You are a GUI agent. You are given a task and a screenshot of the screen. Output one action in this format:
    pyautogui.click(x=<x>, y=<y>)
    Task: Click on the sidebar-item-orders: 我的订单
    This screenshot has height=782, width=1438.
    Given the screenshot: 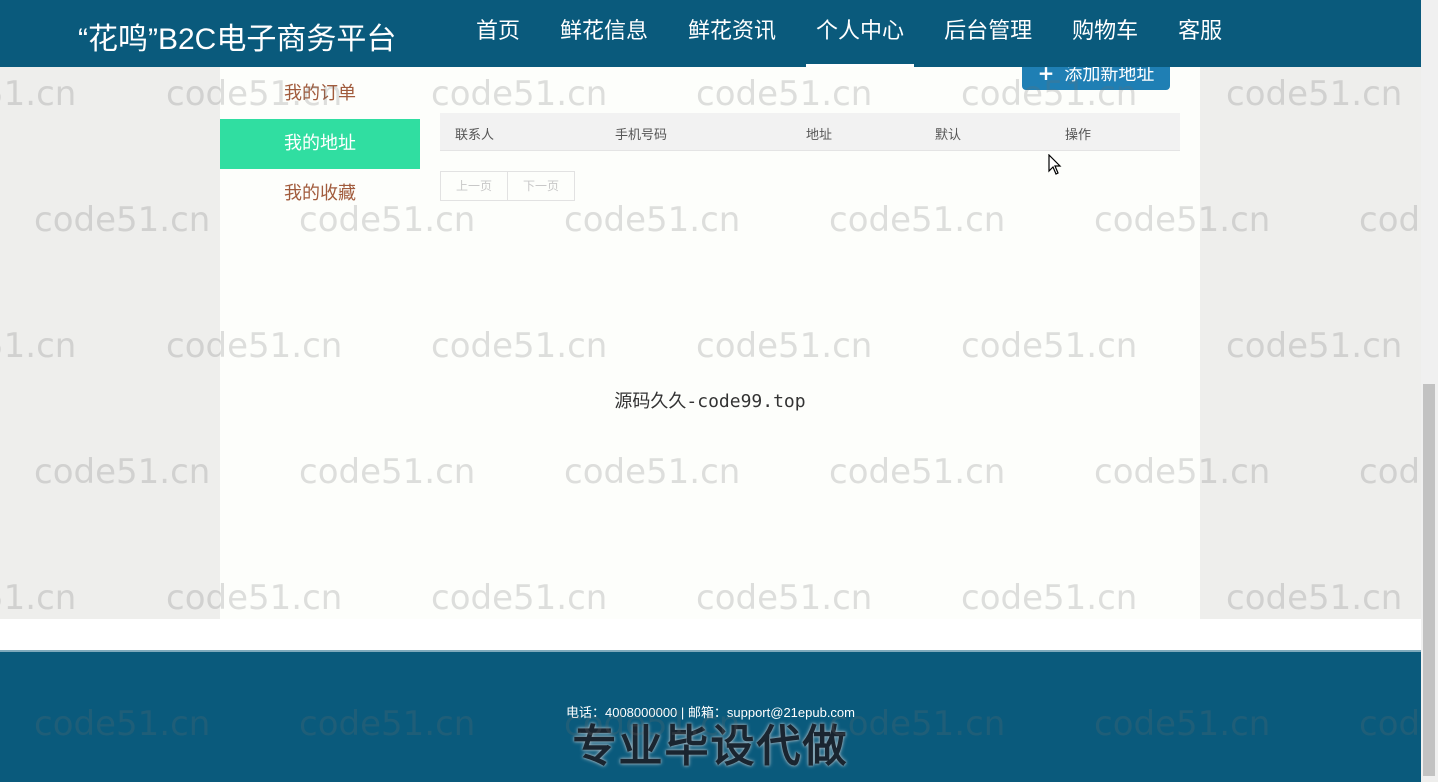 What is the action you would take?
    pyautogui.click(x=320, y=94)
    